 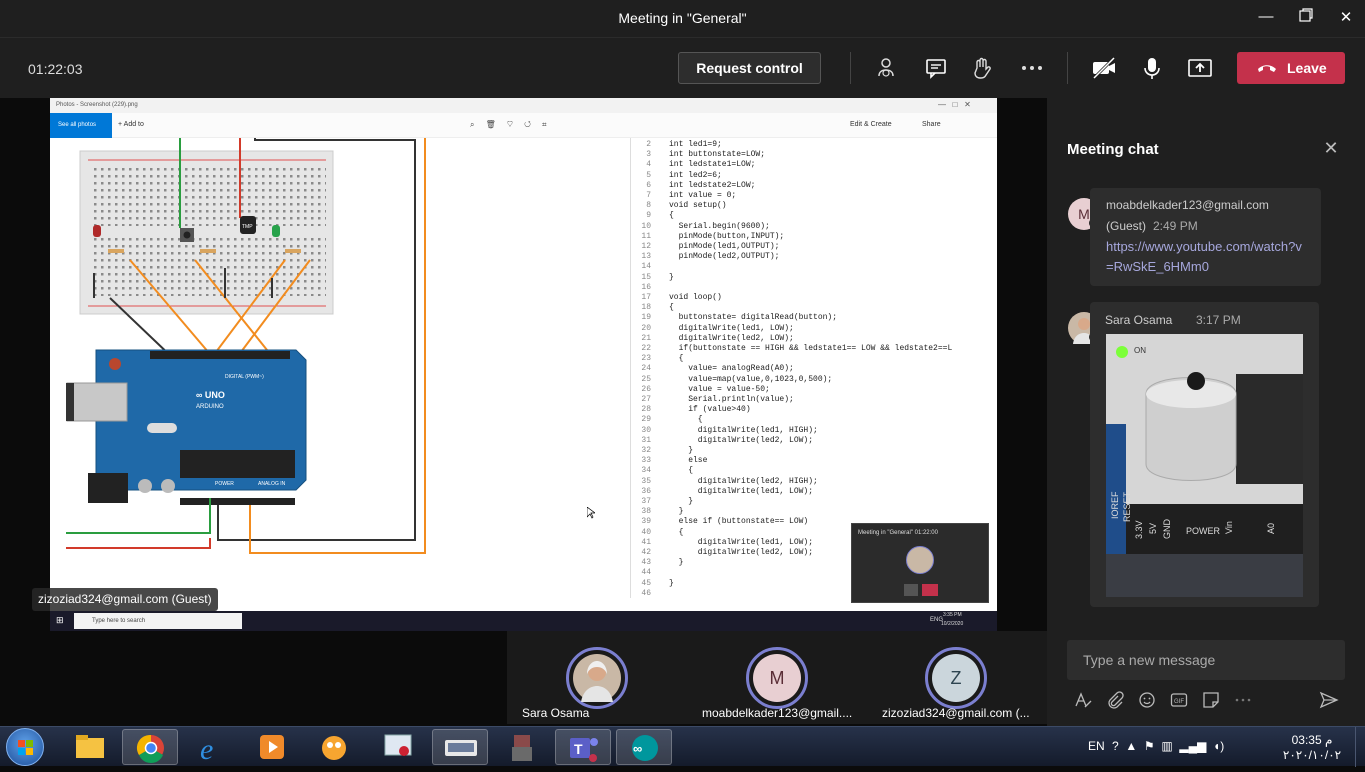 I want to click on microphone-icon, so click(x=1152, y=68).